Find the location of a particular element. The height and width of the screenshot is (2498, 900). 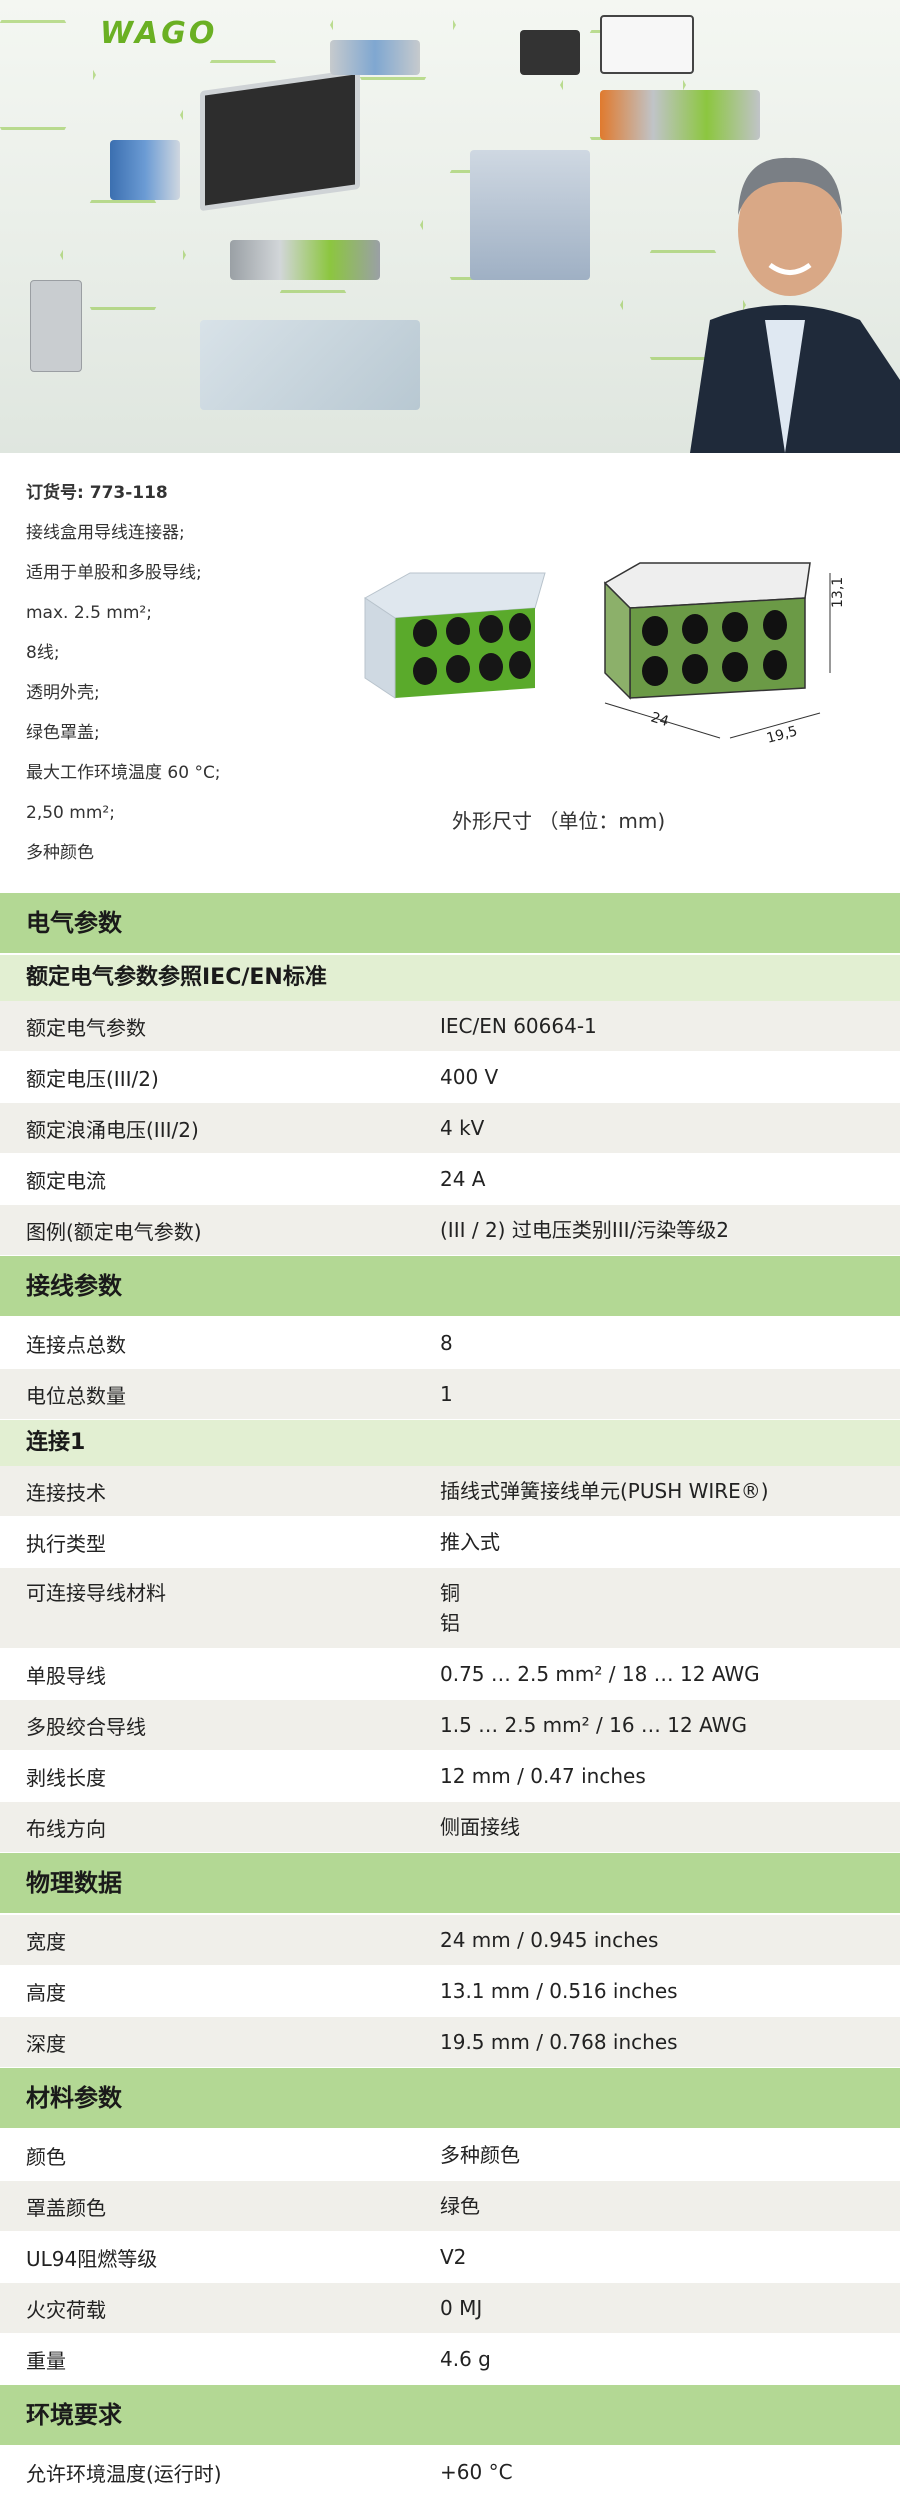

touch-panel-image is located at coordinates (280, 140).